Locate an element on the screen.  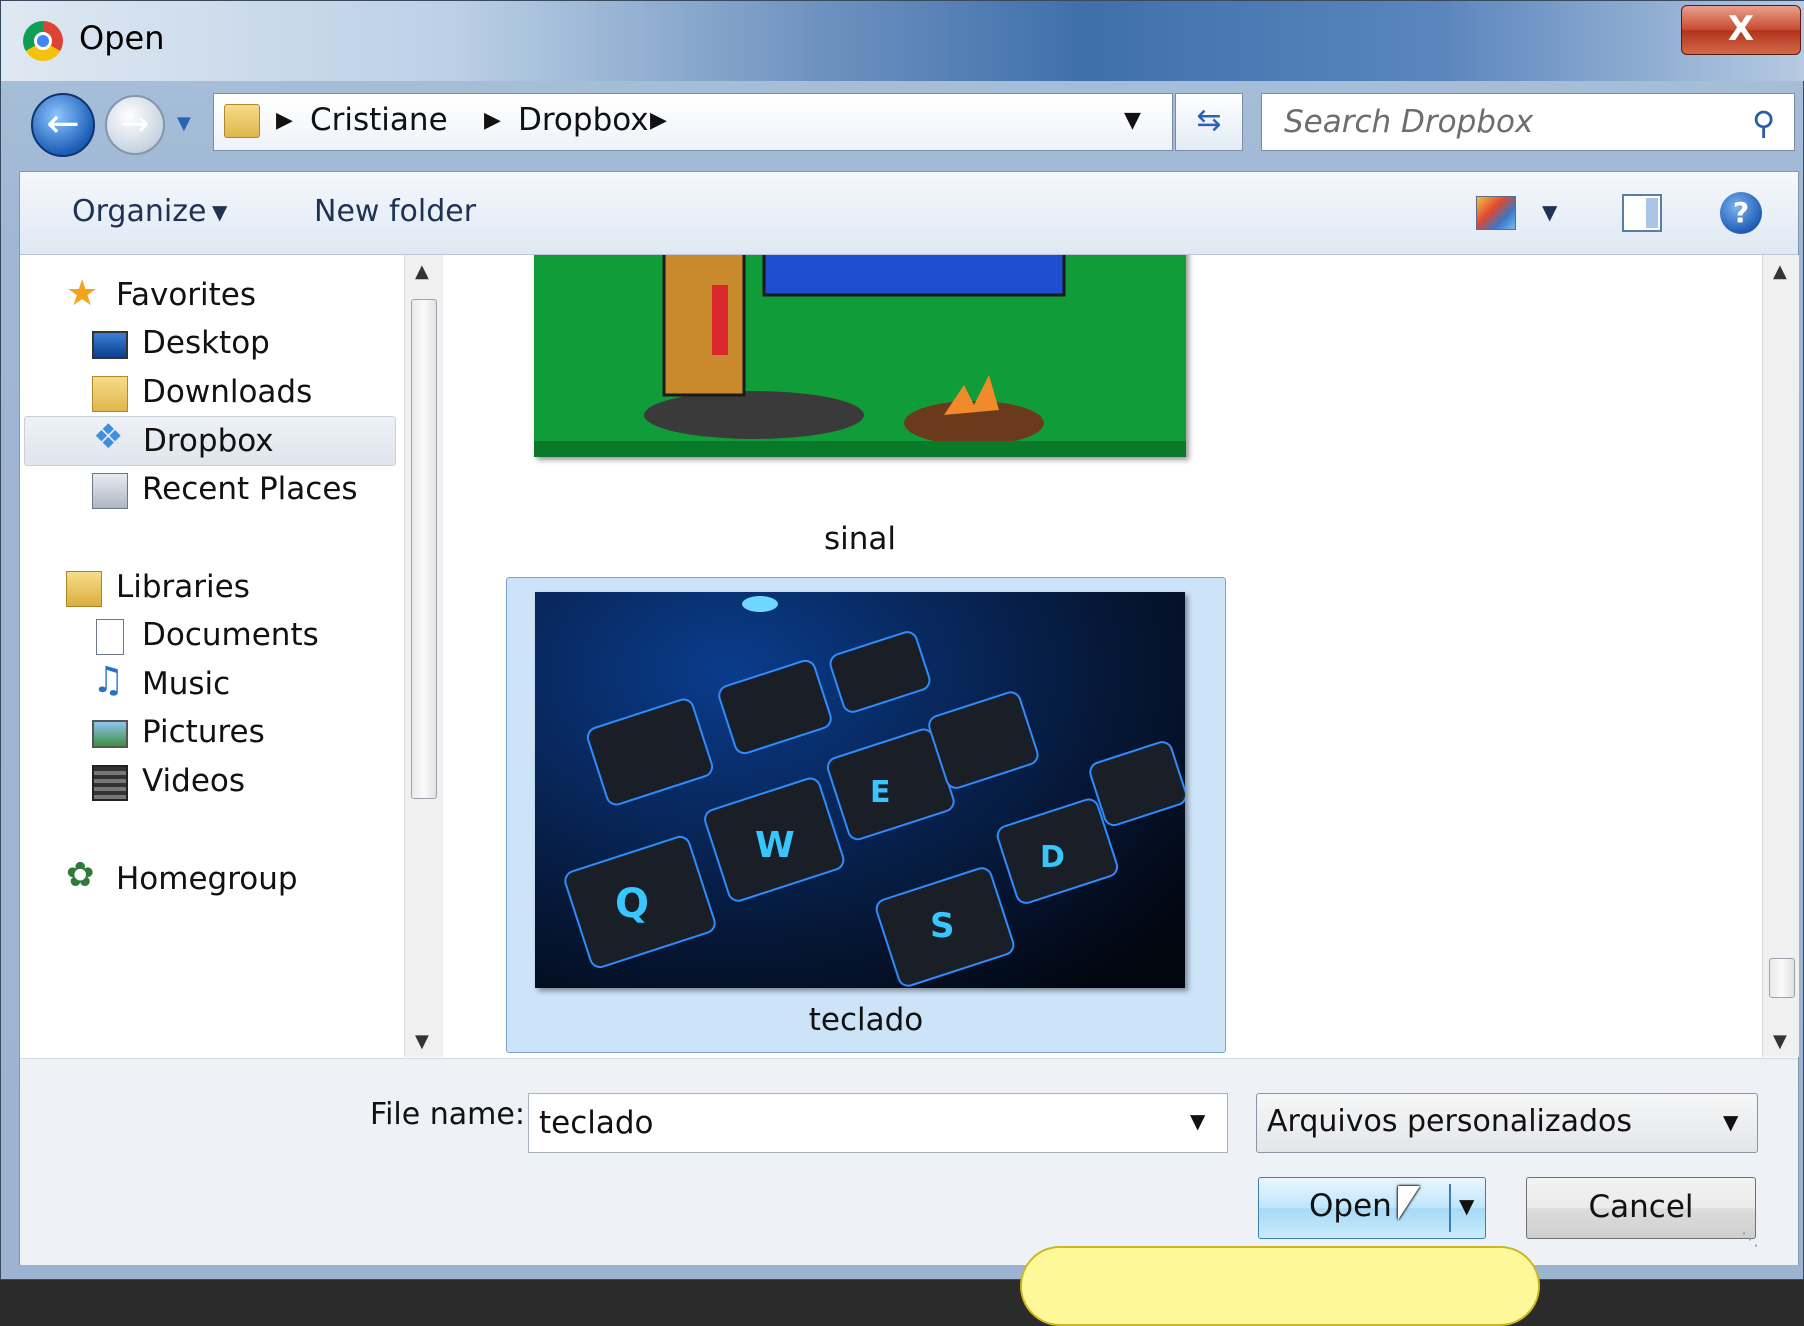
address-dropdown-icon: ▼ is located at coordinates (1132, 120).